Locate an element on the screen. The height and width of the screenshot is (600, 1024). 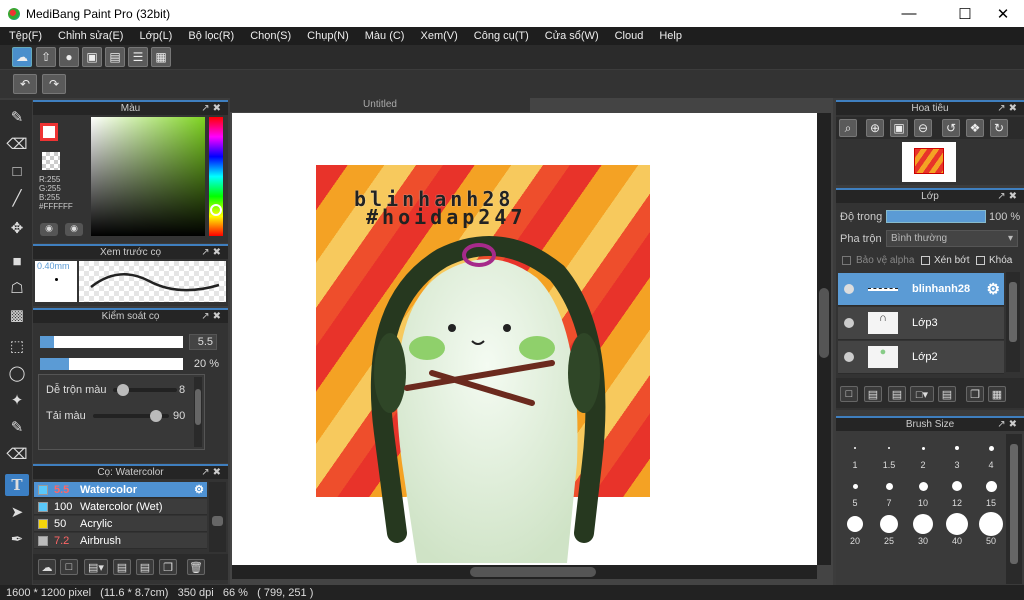
text-tool-icon: T is located at coordinates (17, 485).